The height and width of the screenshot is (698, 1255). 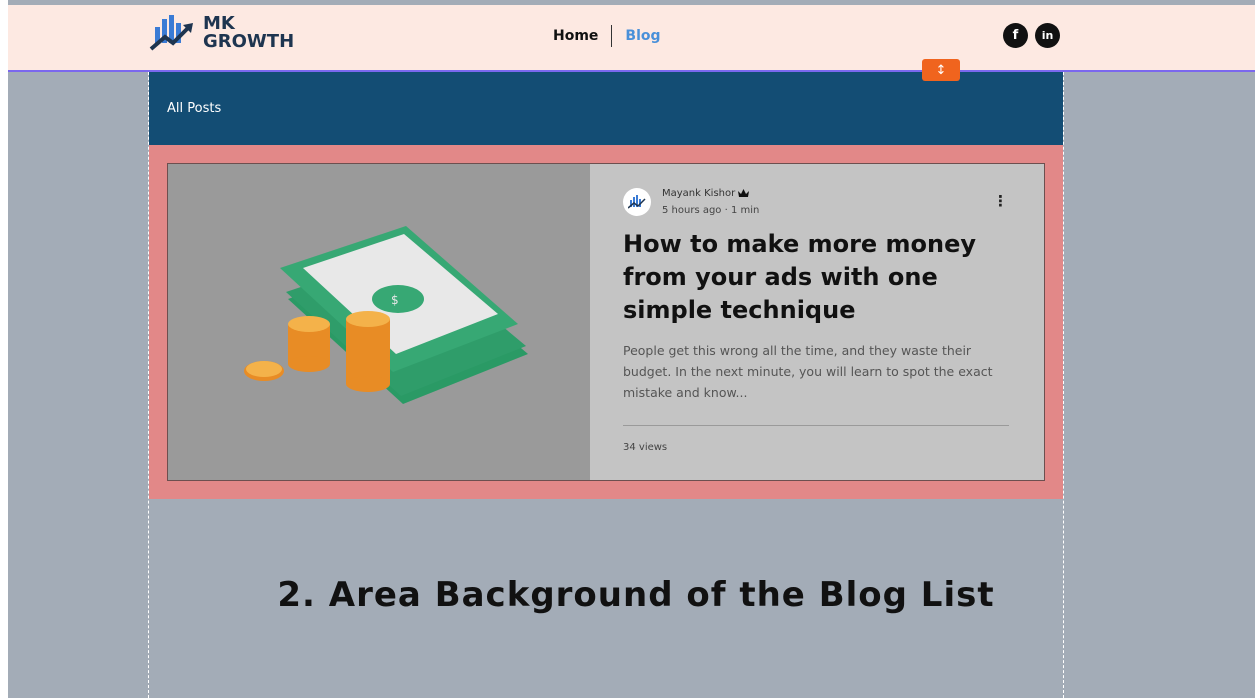 What do you see at coordinates (745, 210) in the screenshot?
I see `post-read-time: 1 min` at bounding box center [745, 210].